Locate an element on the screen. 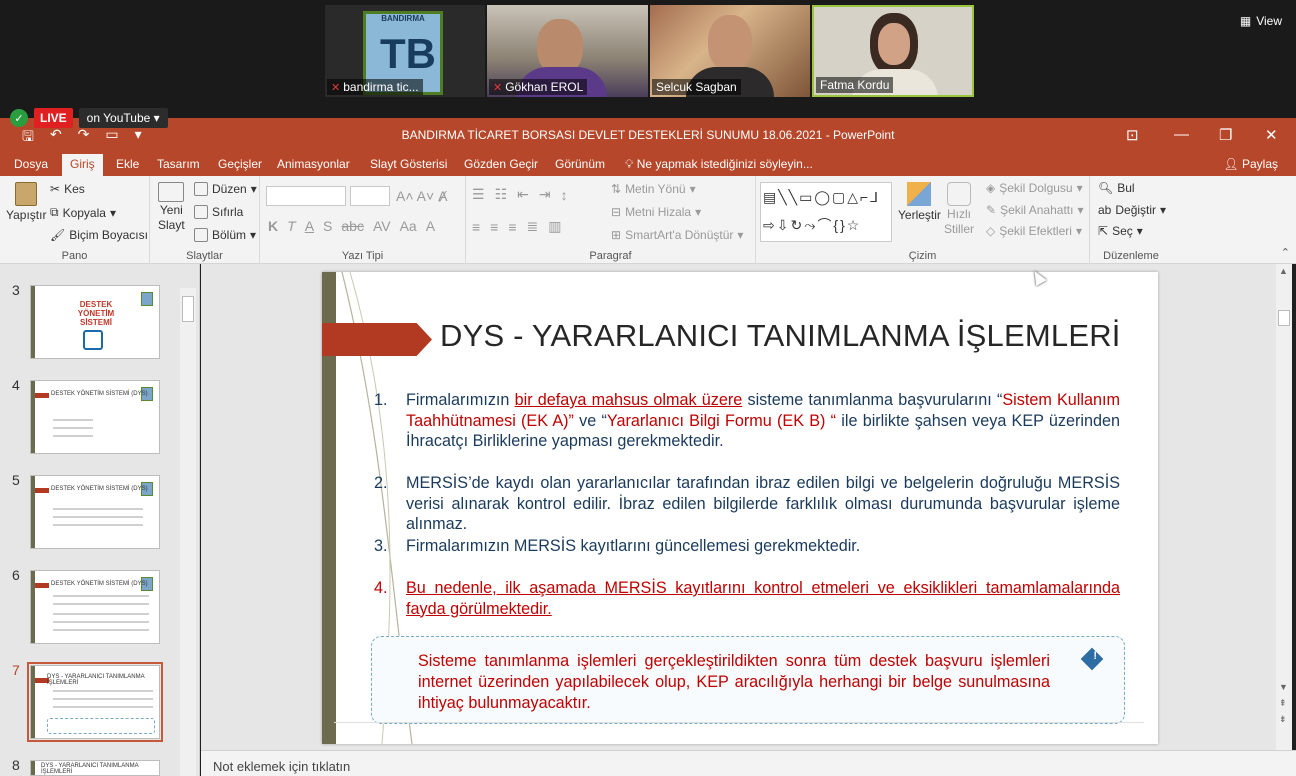 Image resolution: width=1296 pixels, height=776 pixels. shape-outline-button: ✎ Şekil Anahattı ▾ is located at coordinates (1034, 210).